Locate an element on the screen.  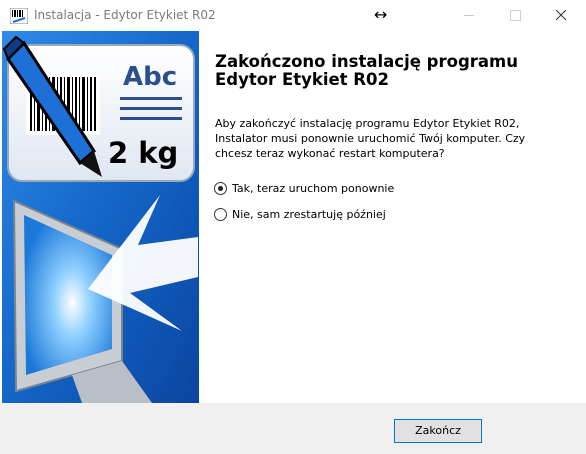
maximize-icon is located at coordinates (515, 15).